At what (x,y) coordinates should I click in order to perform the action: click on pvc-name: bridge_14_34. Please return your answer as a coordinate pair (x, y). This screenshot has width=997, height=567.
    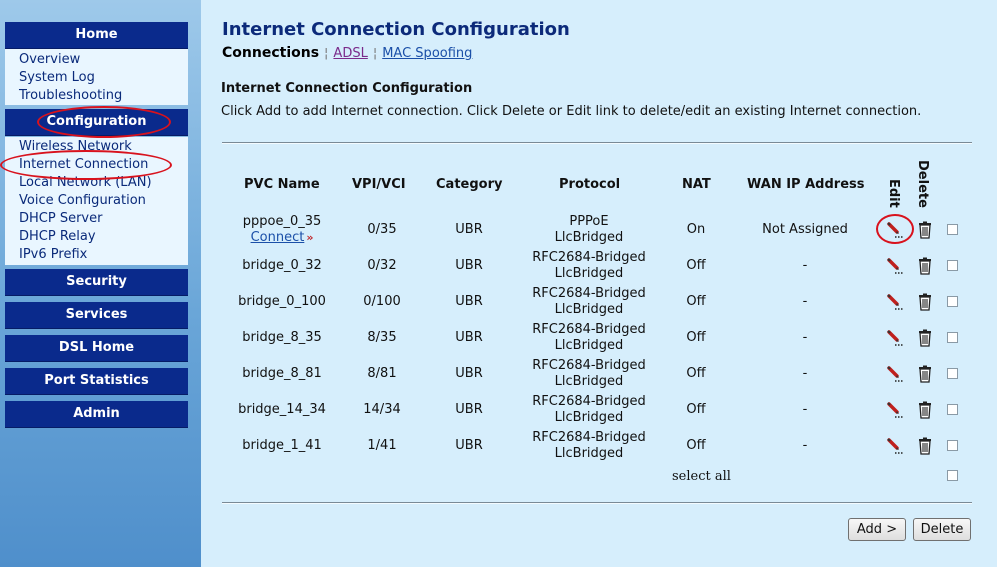
    Looking at the image, I should click on (282, 409).